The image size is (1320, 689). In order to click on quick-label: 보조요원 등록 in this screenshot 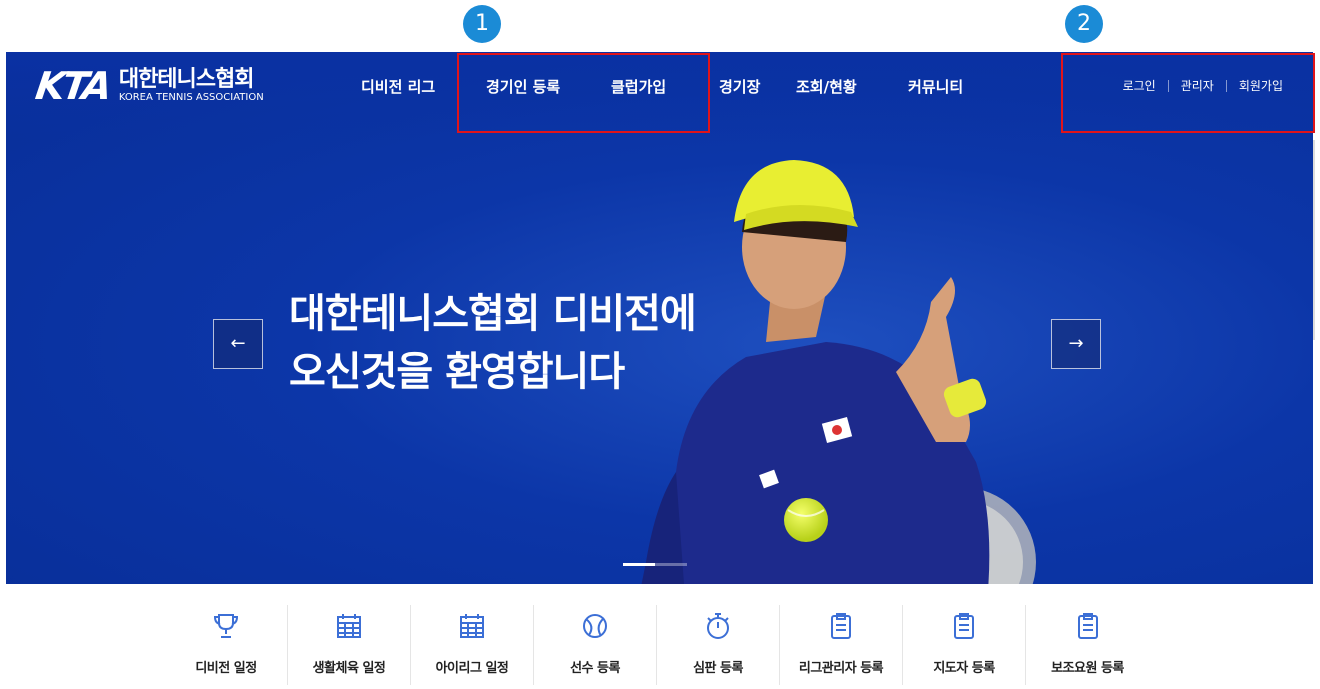, I will do `click(1087, 668)`.